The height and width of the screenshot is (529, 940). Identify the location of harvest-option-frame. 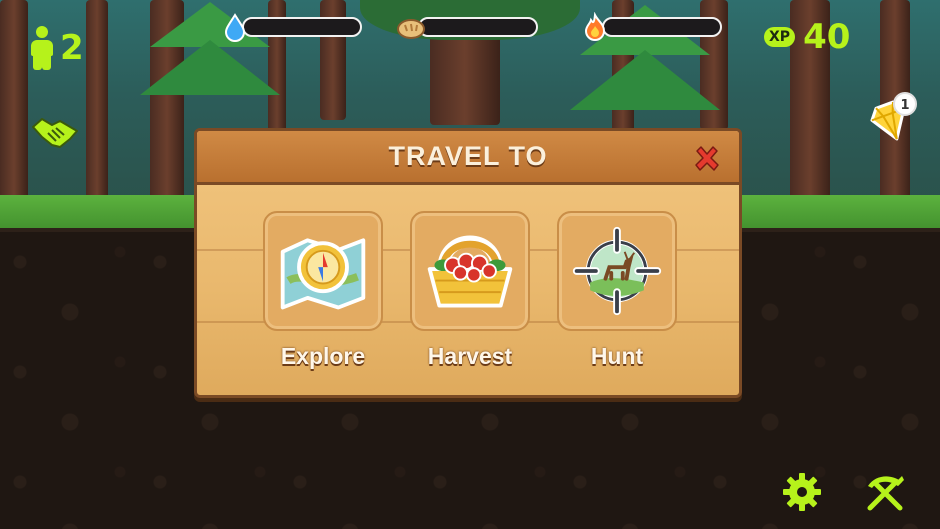
(470, 271).